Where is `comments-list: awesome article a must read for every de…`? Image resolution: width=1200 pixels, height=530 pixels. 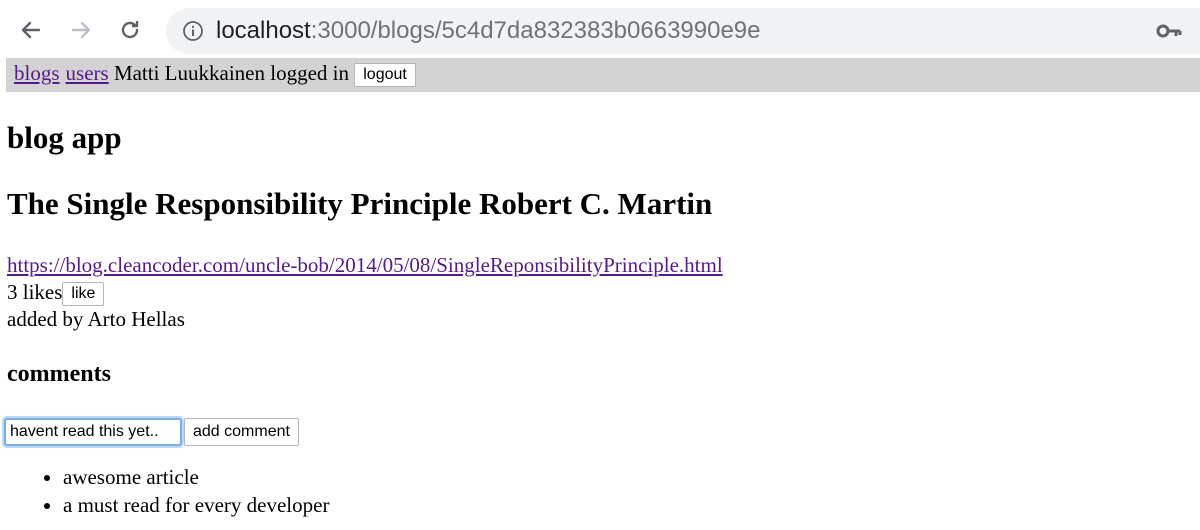
comments-list: awesome article a must read for every de… is located at coordinates (164, 491).